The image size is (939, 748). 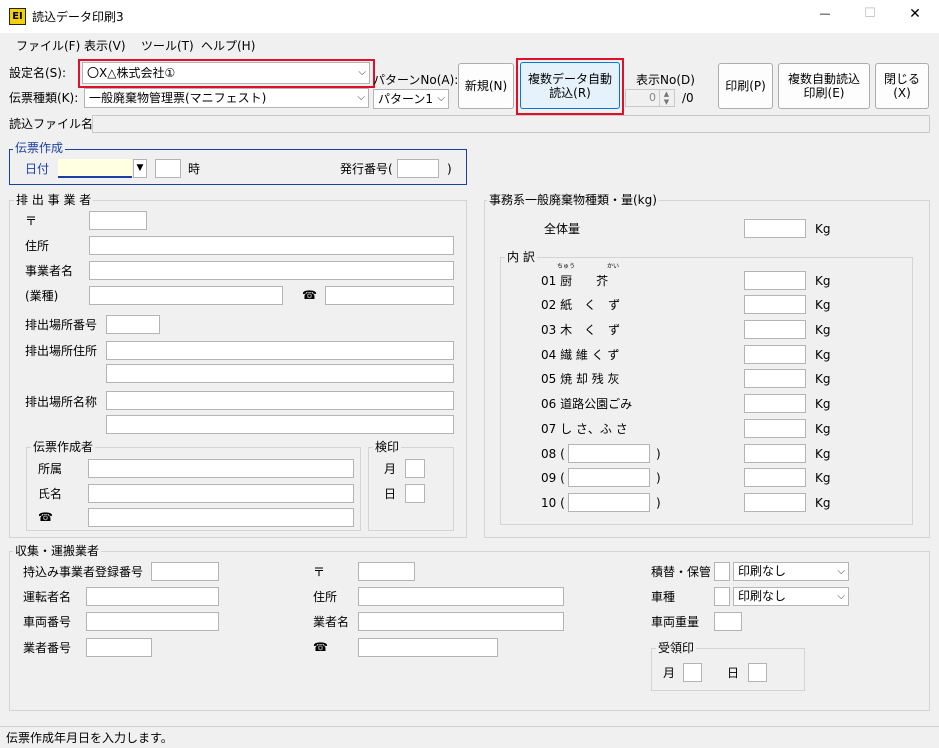 I want to click on collector-company-input, so click(x=461, y=621).